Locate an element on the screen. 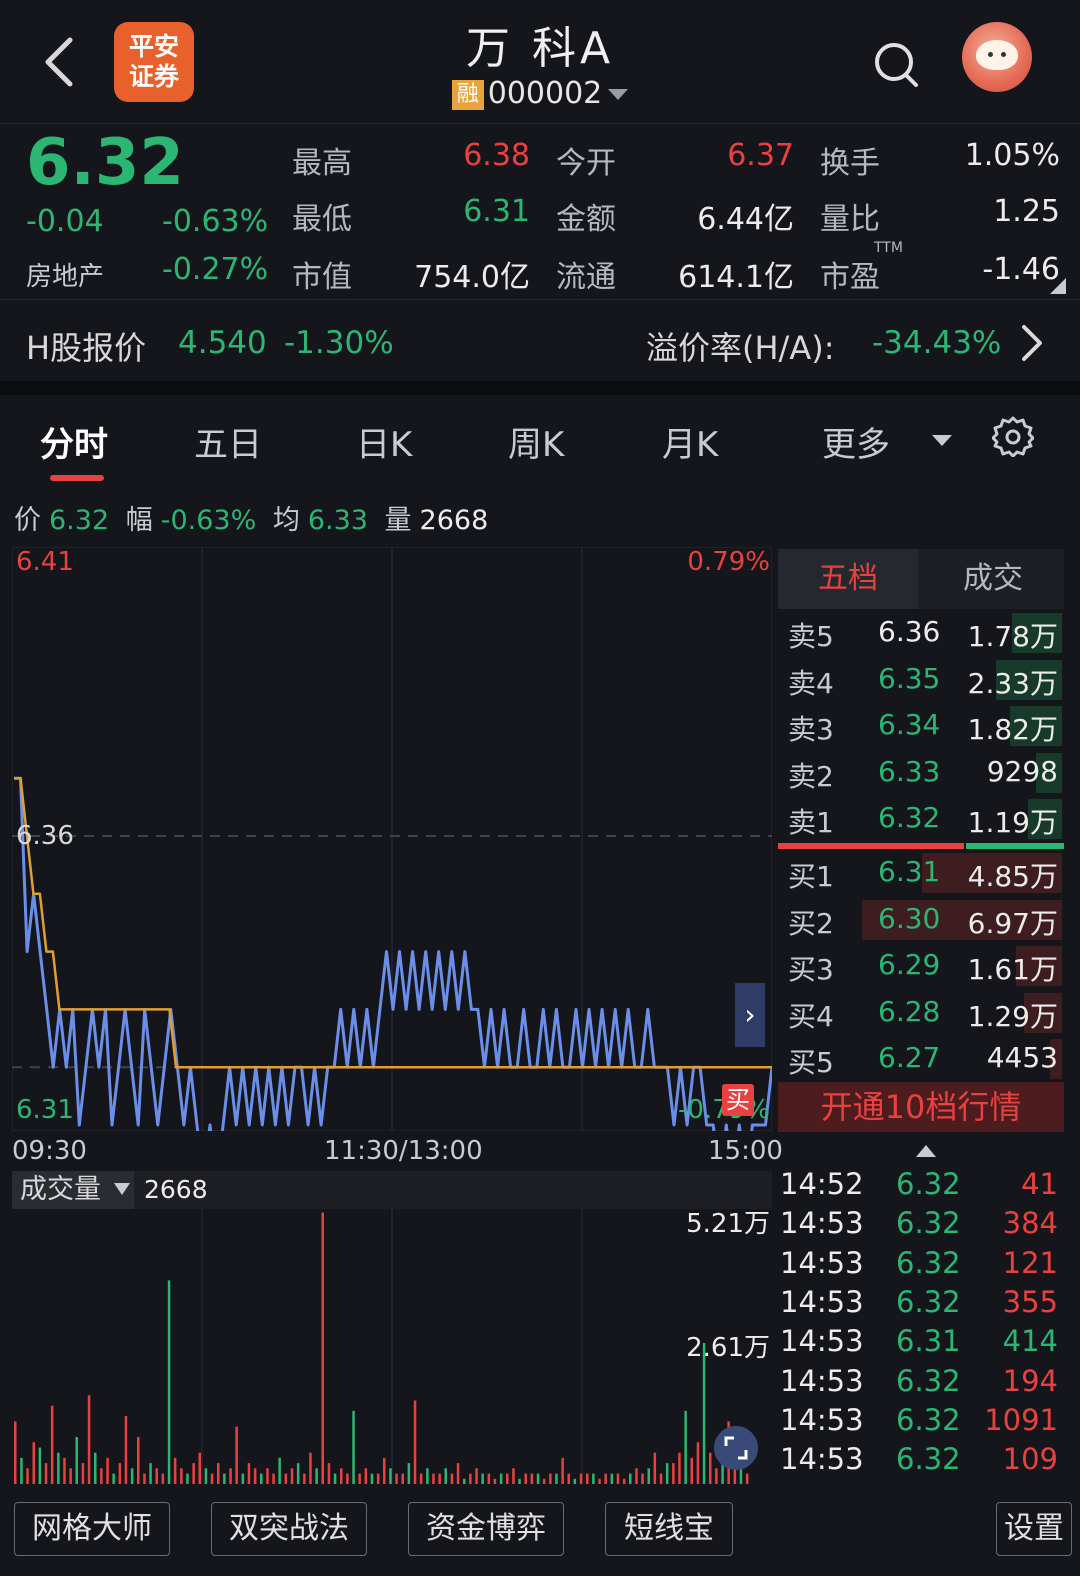 The width and height of the screenshot is (1080, 1576). ask-level-row: 卖3 6.34 1.82万 is located at coordinates (921, 726).